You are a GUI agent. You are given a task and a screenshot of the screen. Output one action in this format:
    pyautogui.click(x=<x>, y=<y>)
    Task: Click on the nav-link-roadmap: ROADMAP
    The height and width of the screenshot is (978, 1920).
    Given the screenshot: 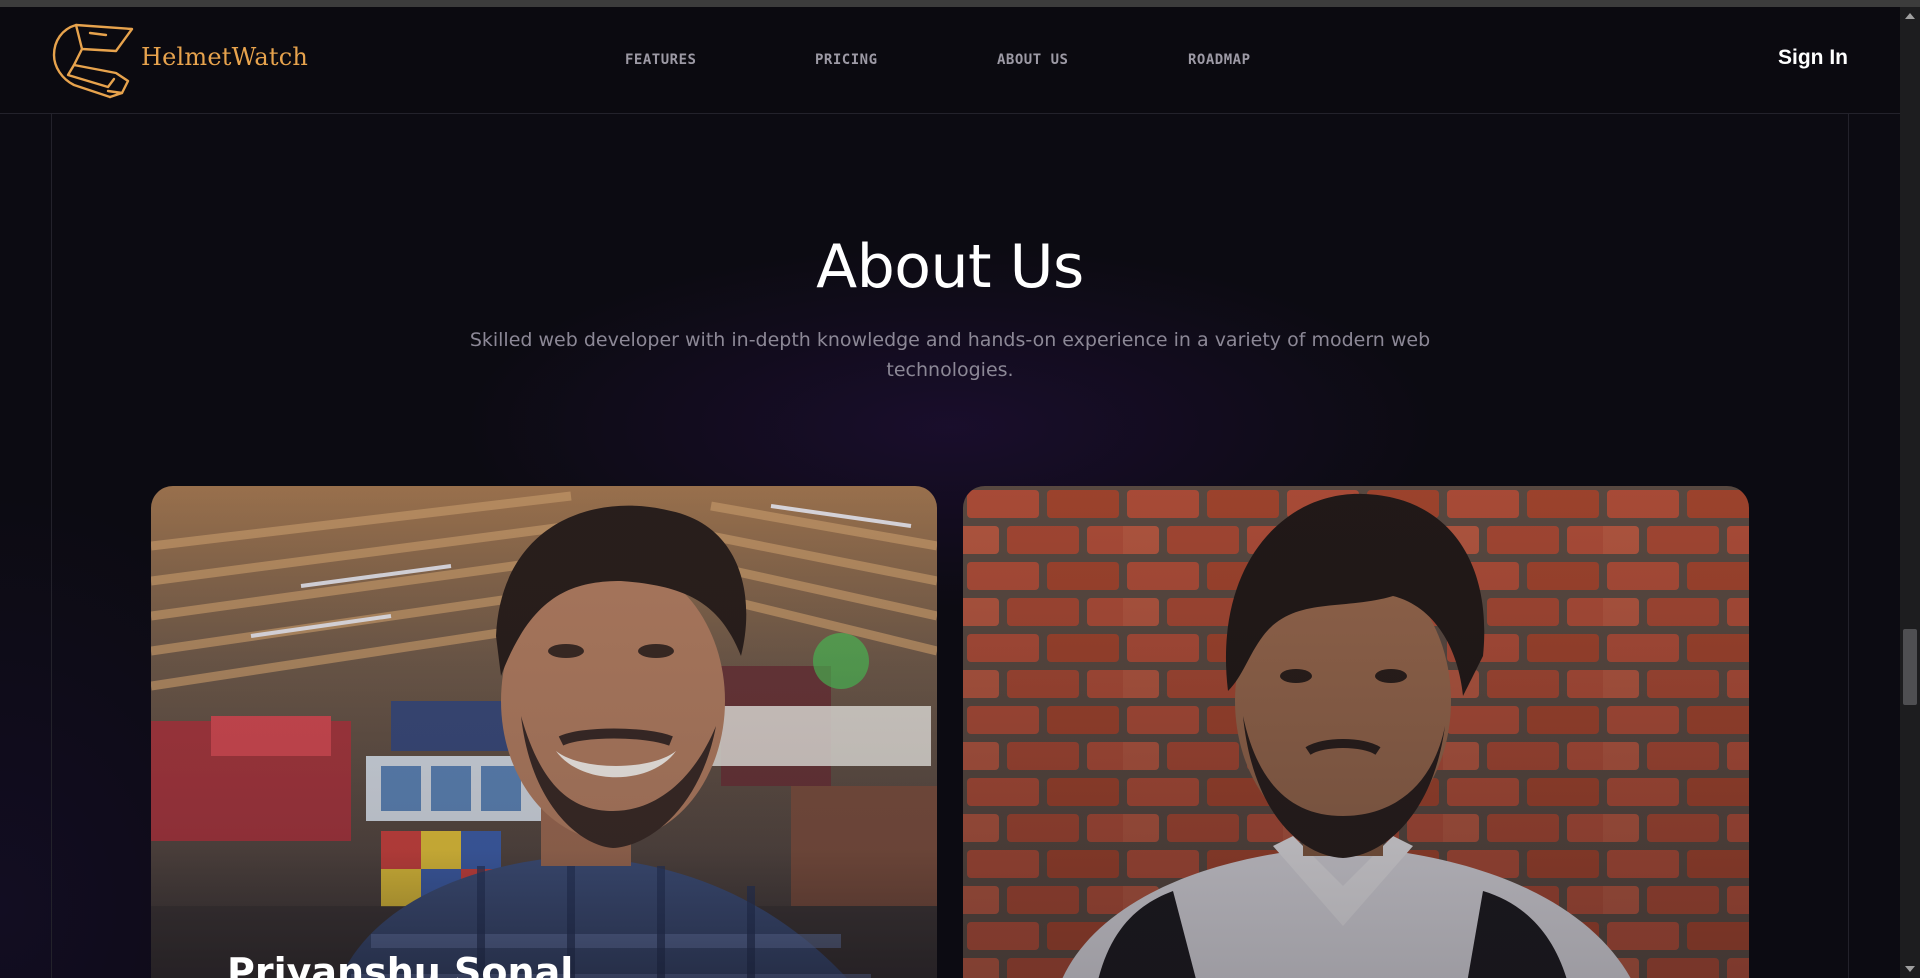 What is the action you would take?
    pyautogui.click(x=1219, y=60)
    